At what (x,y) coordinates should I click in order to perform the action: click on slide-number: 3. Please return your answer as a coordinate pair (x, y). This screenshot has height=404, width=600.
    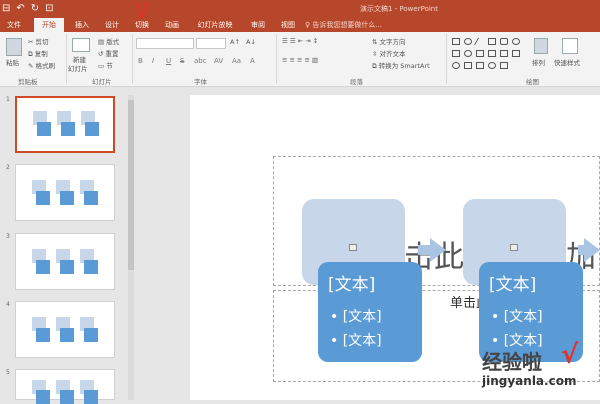
    Looking at the image, I should click on (8, 236).